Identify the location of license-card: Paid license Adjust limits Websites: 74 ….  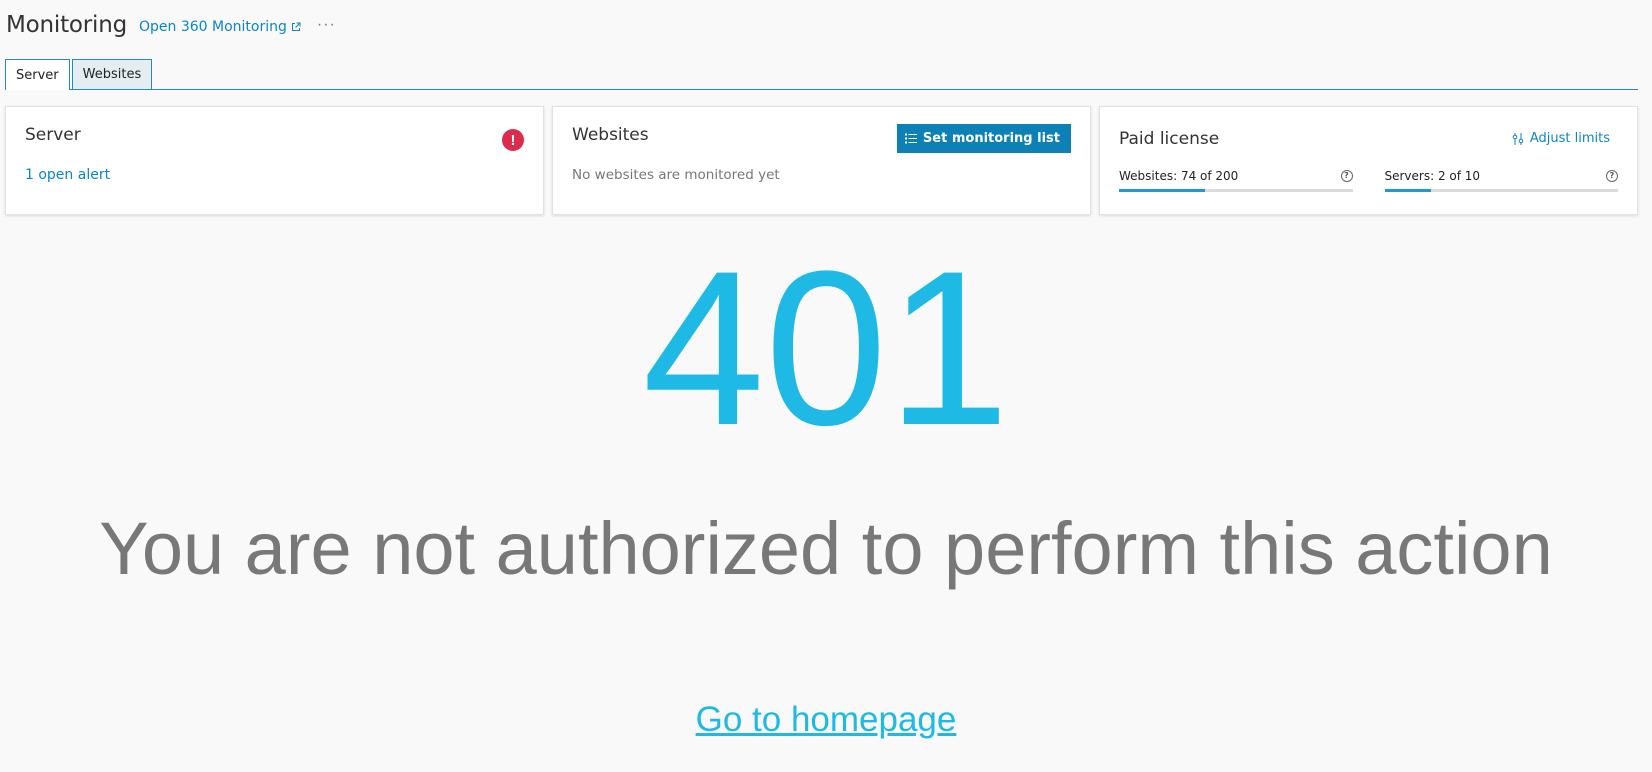
(1368, 160).